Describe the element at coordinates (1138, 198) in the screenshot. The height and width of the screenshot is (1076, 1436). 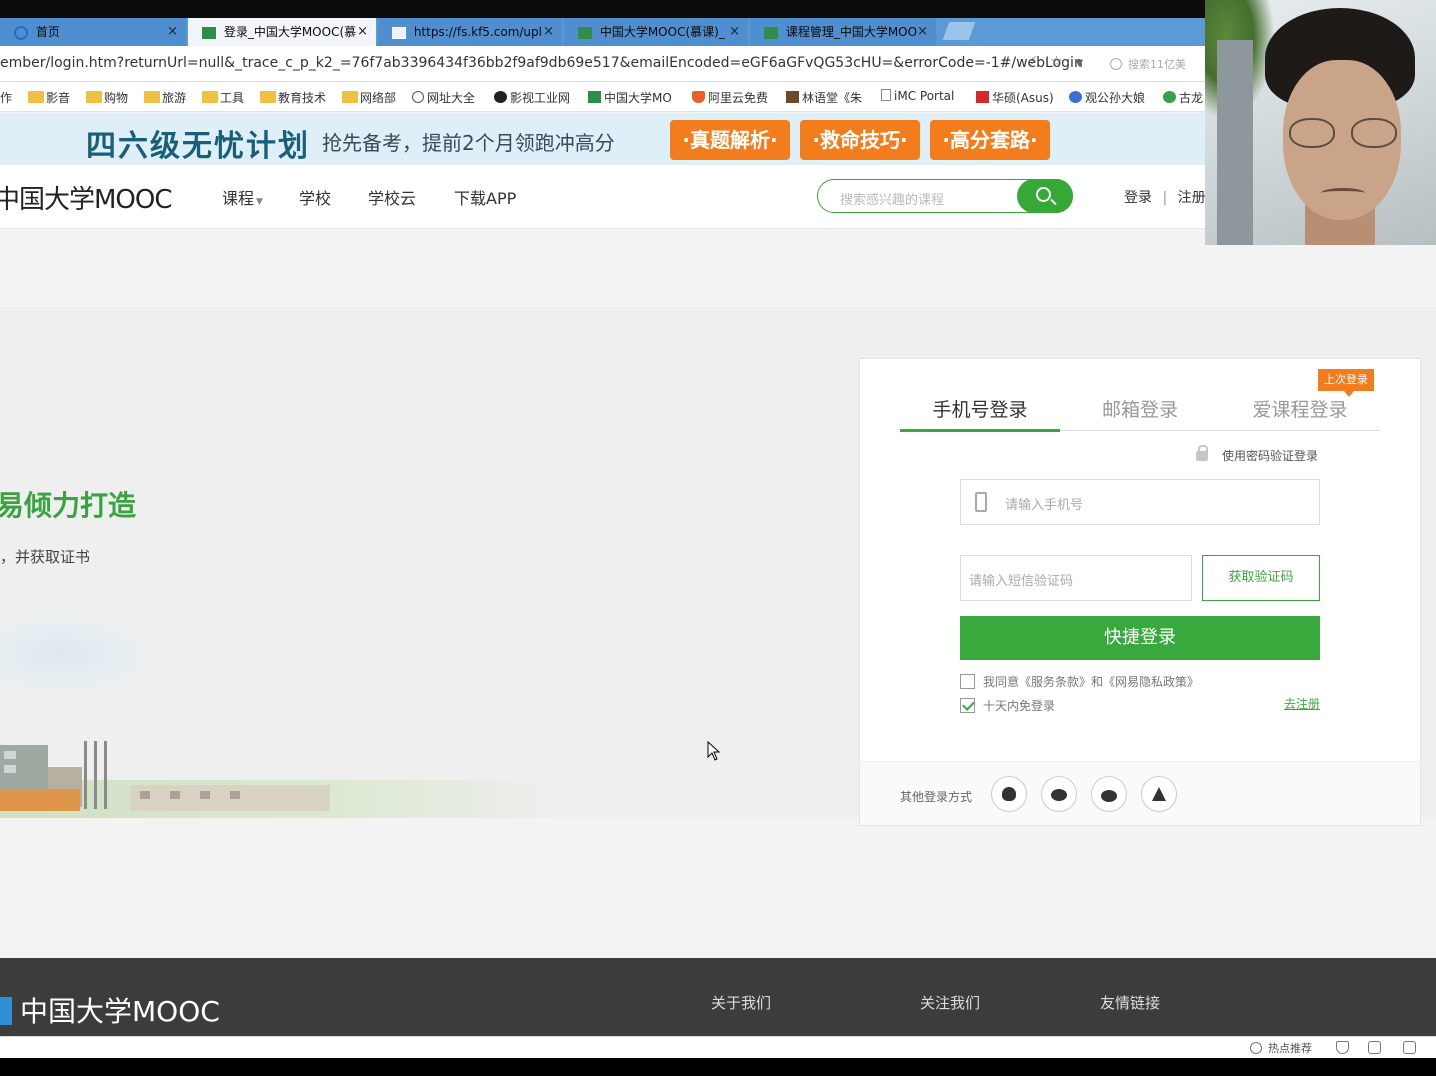
I see `login-link: 登录` at that location.